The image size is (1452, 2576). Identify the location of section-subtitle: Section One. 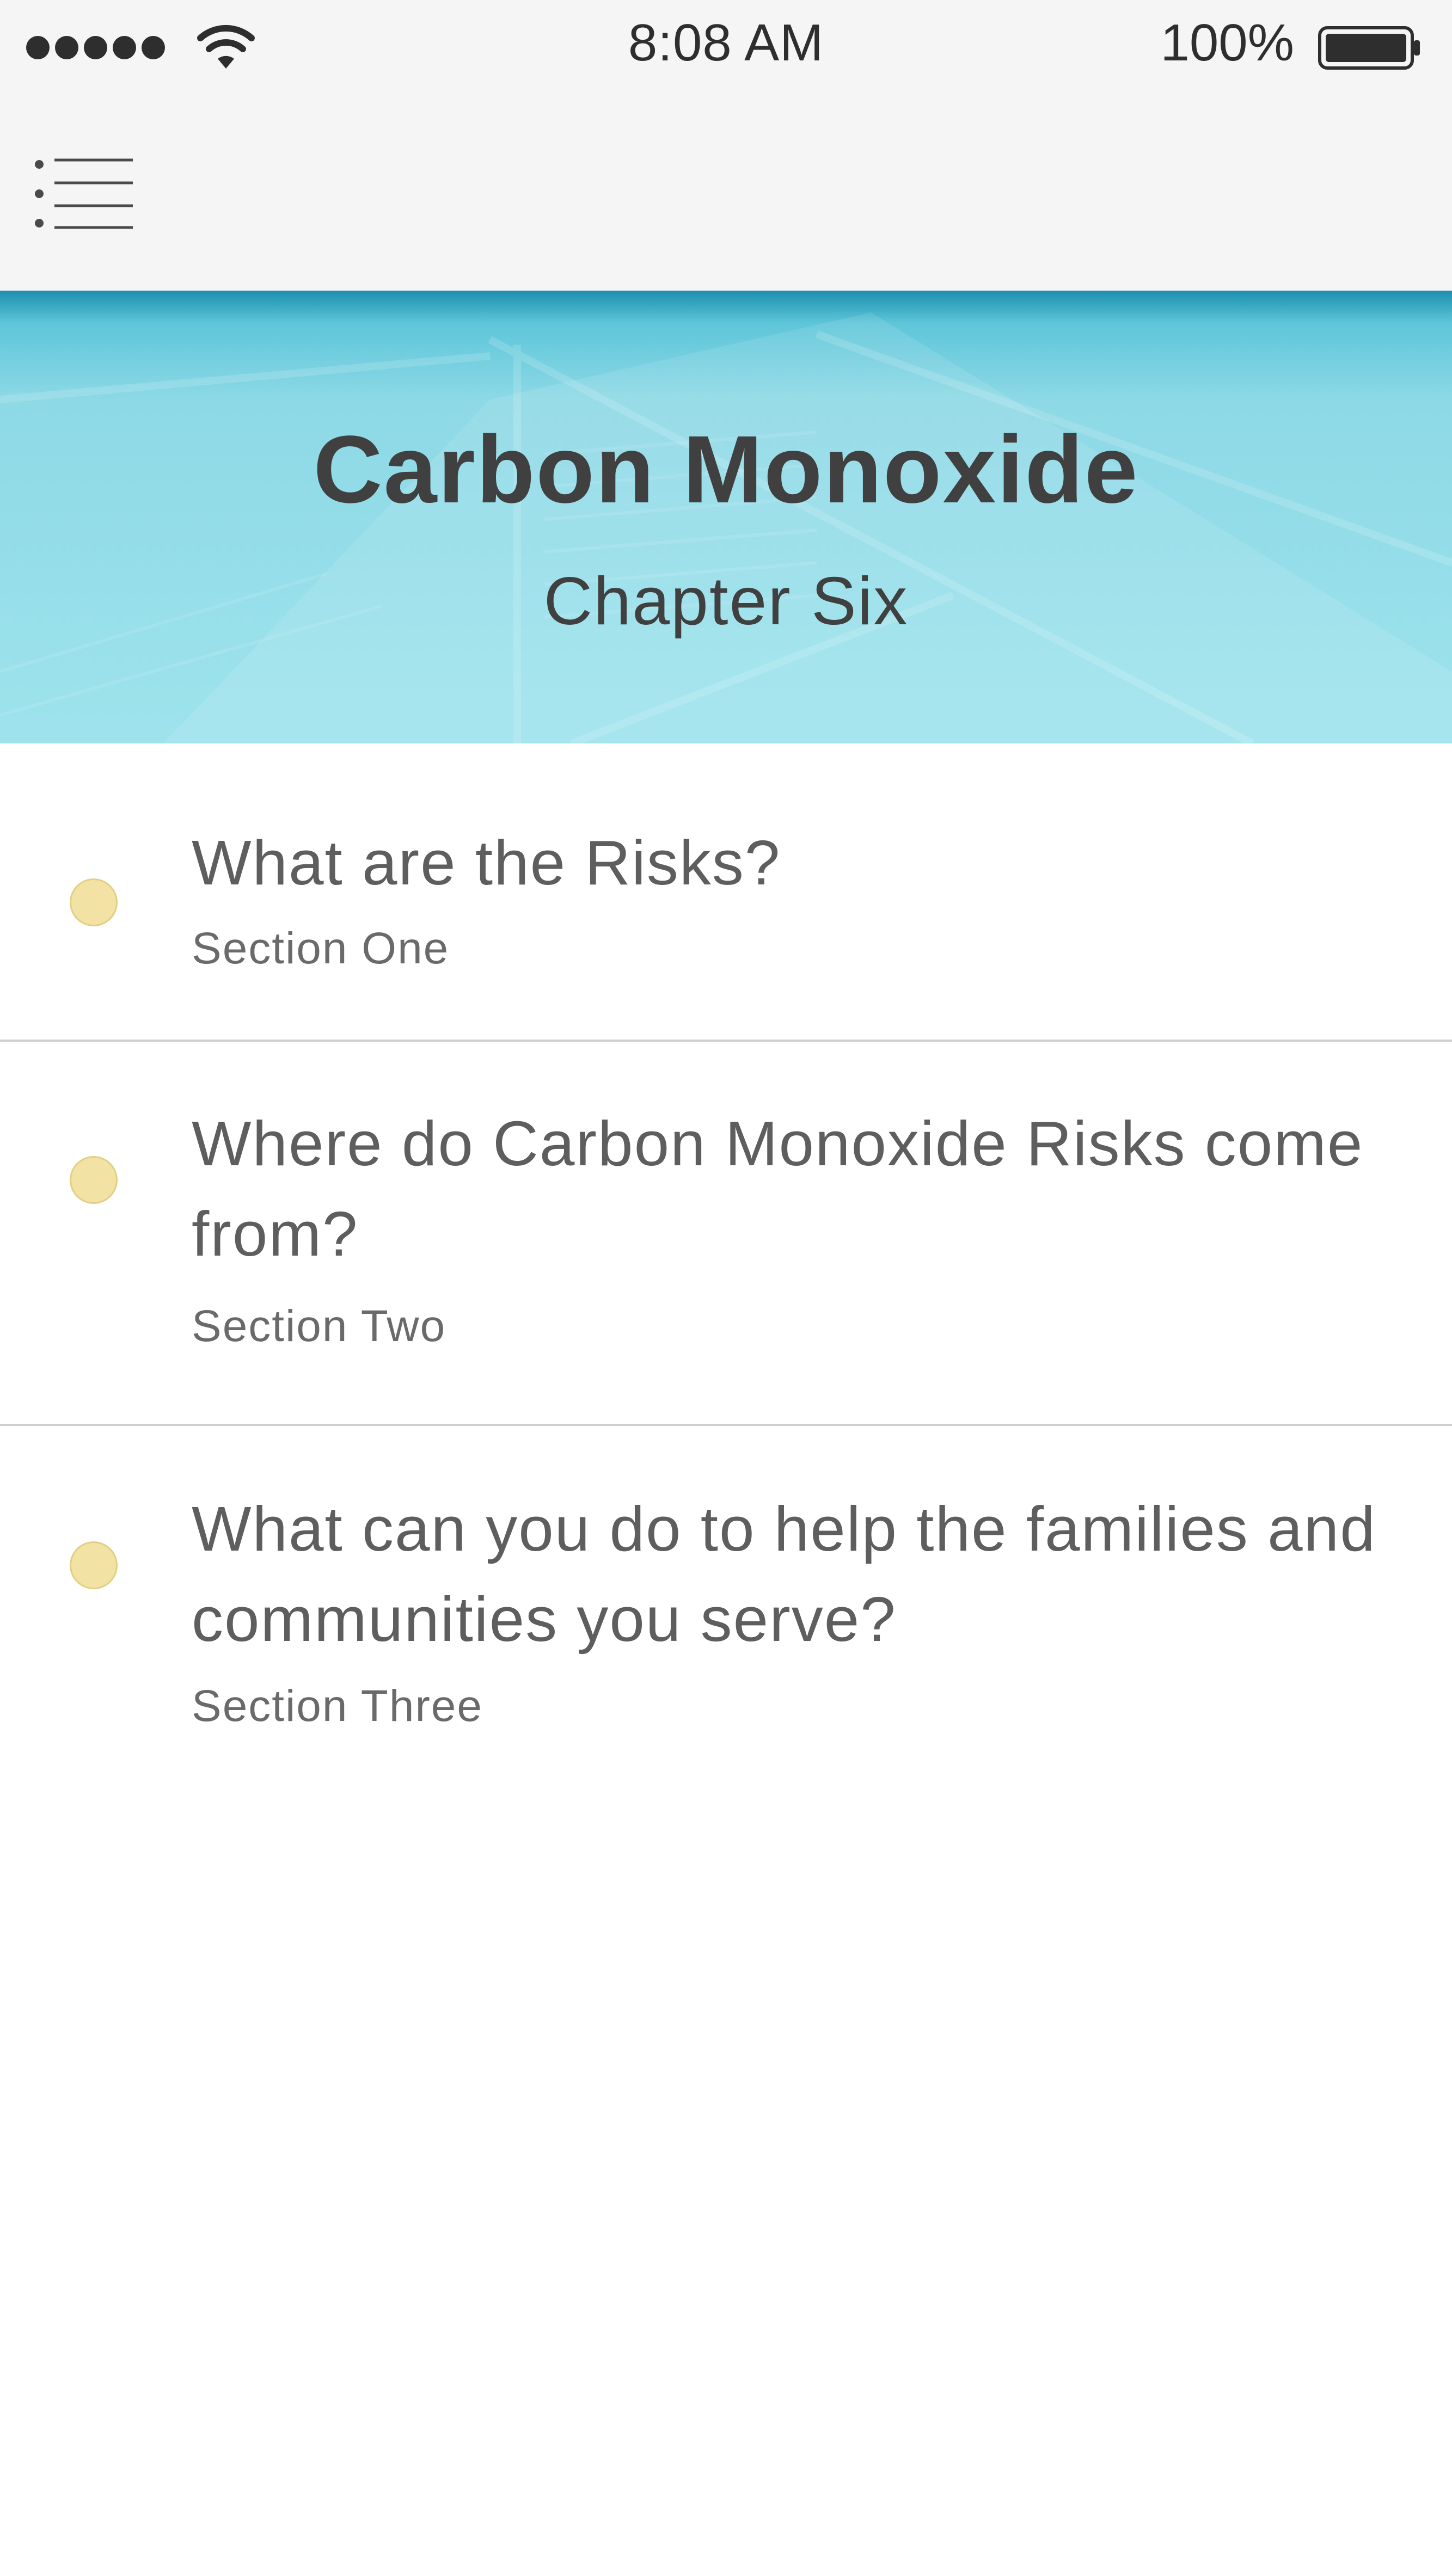
(321, 948).